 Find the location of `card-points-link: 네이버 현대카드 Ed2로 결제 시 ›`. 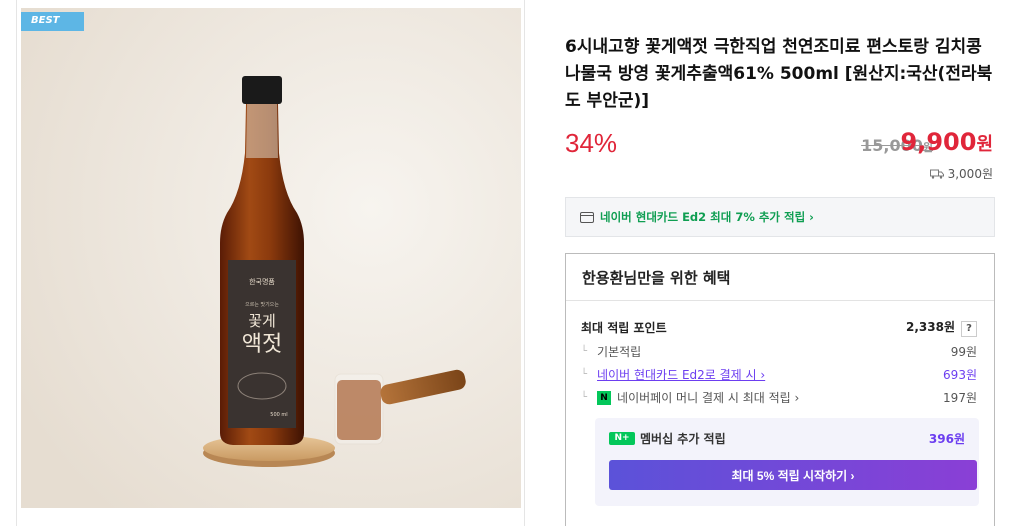

card-points-link: 네이버 현대카드 Ed2로 결제 시 › is located at coordinates (681, 374).